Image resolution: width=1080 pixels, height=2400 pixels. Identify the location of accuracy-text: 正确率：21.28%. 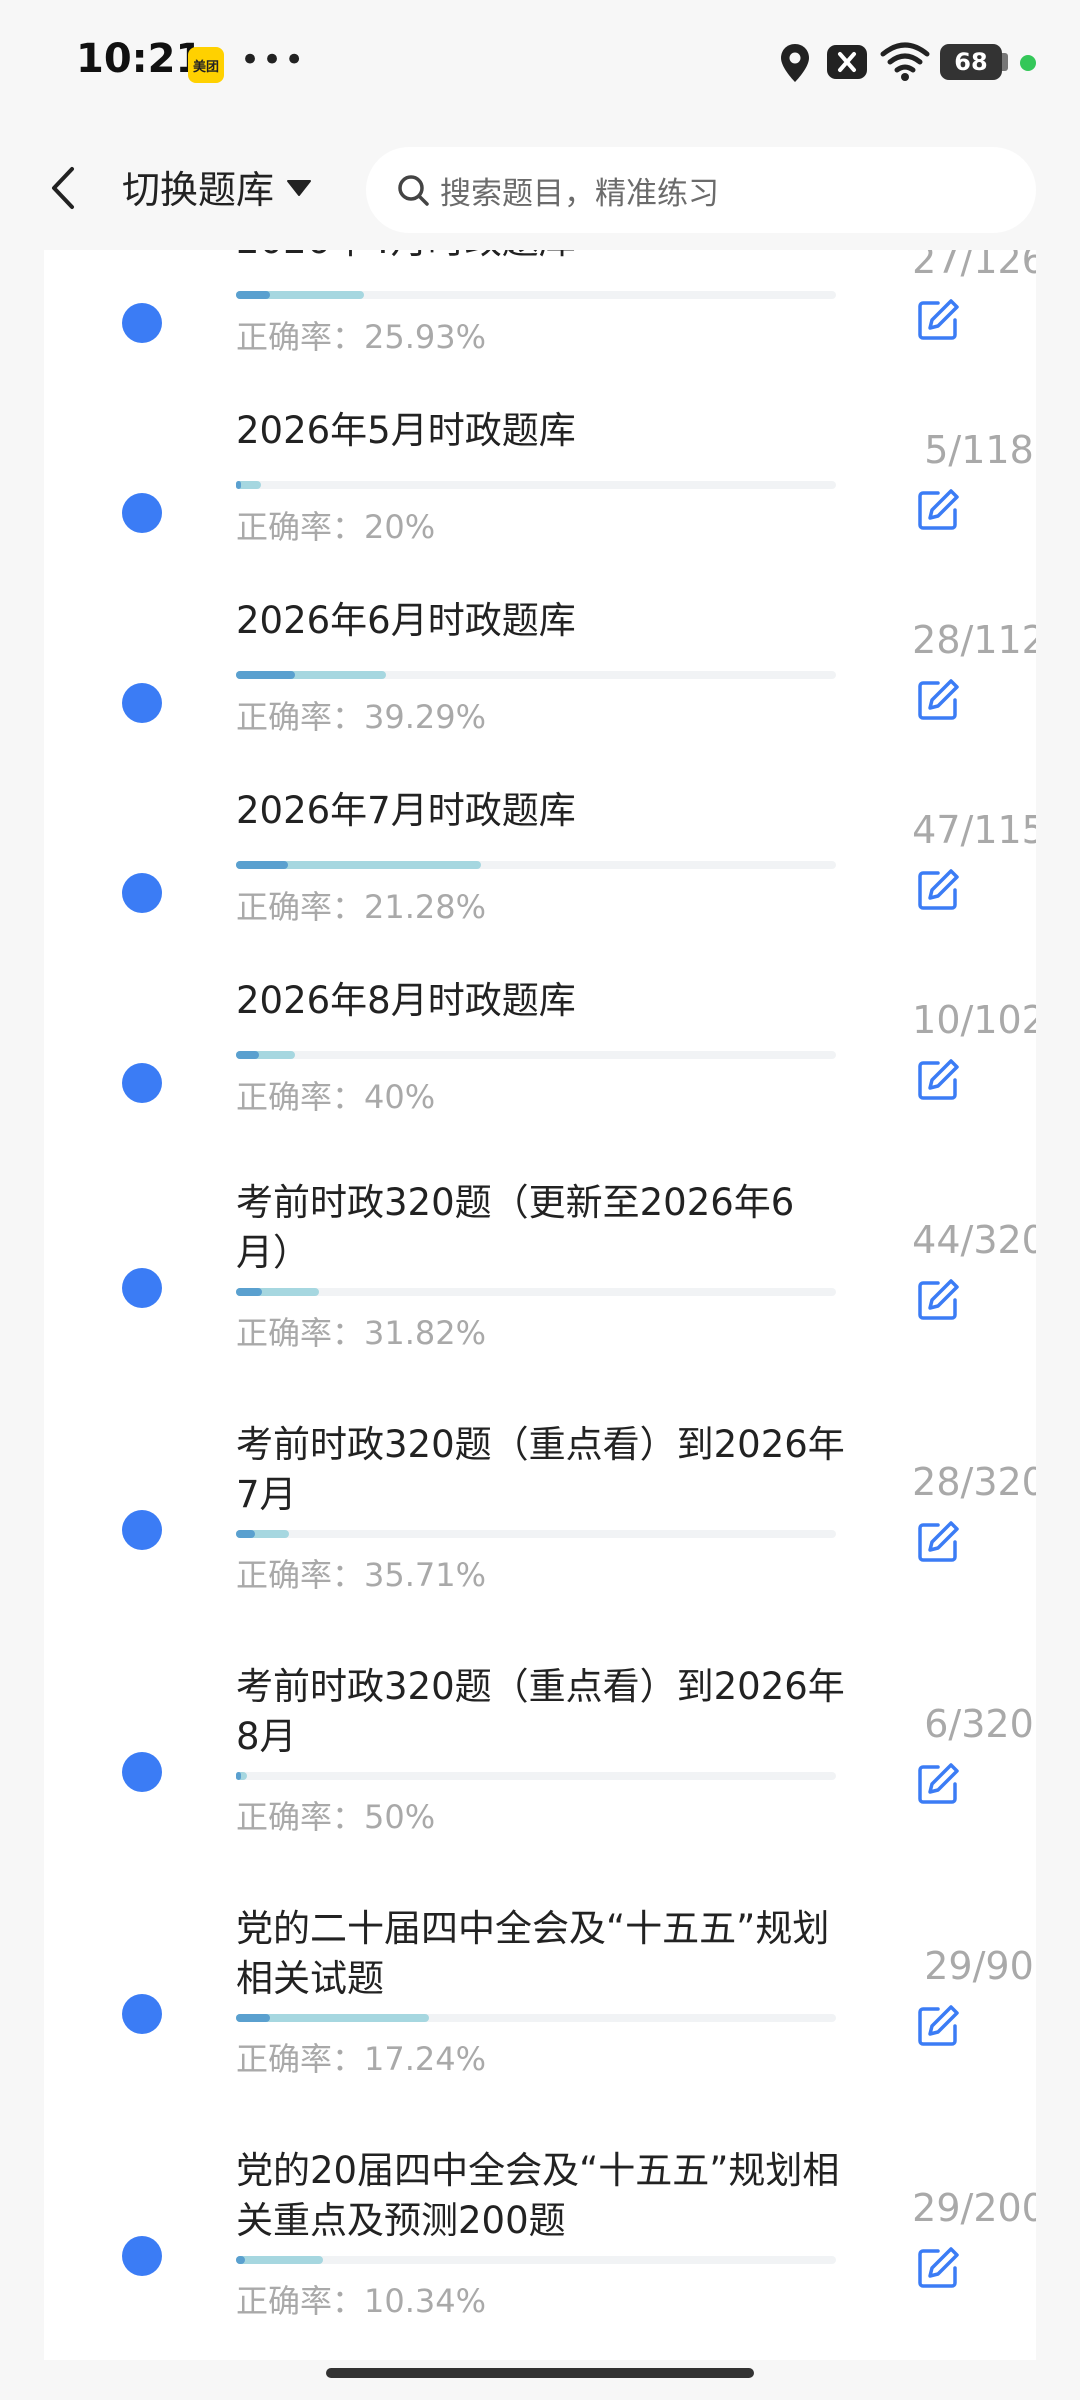
(361, 905).